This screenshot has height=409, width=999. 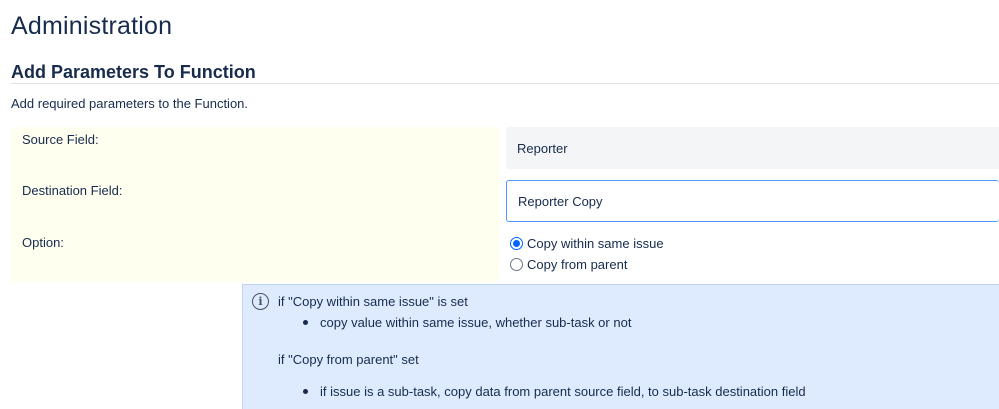 I want to click on option-label: Option:, so click(x=43, y=242).